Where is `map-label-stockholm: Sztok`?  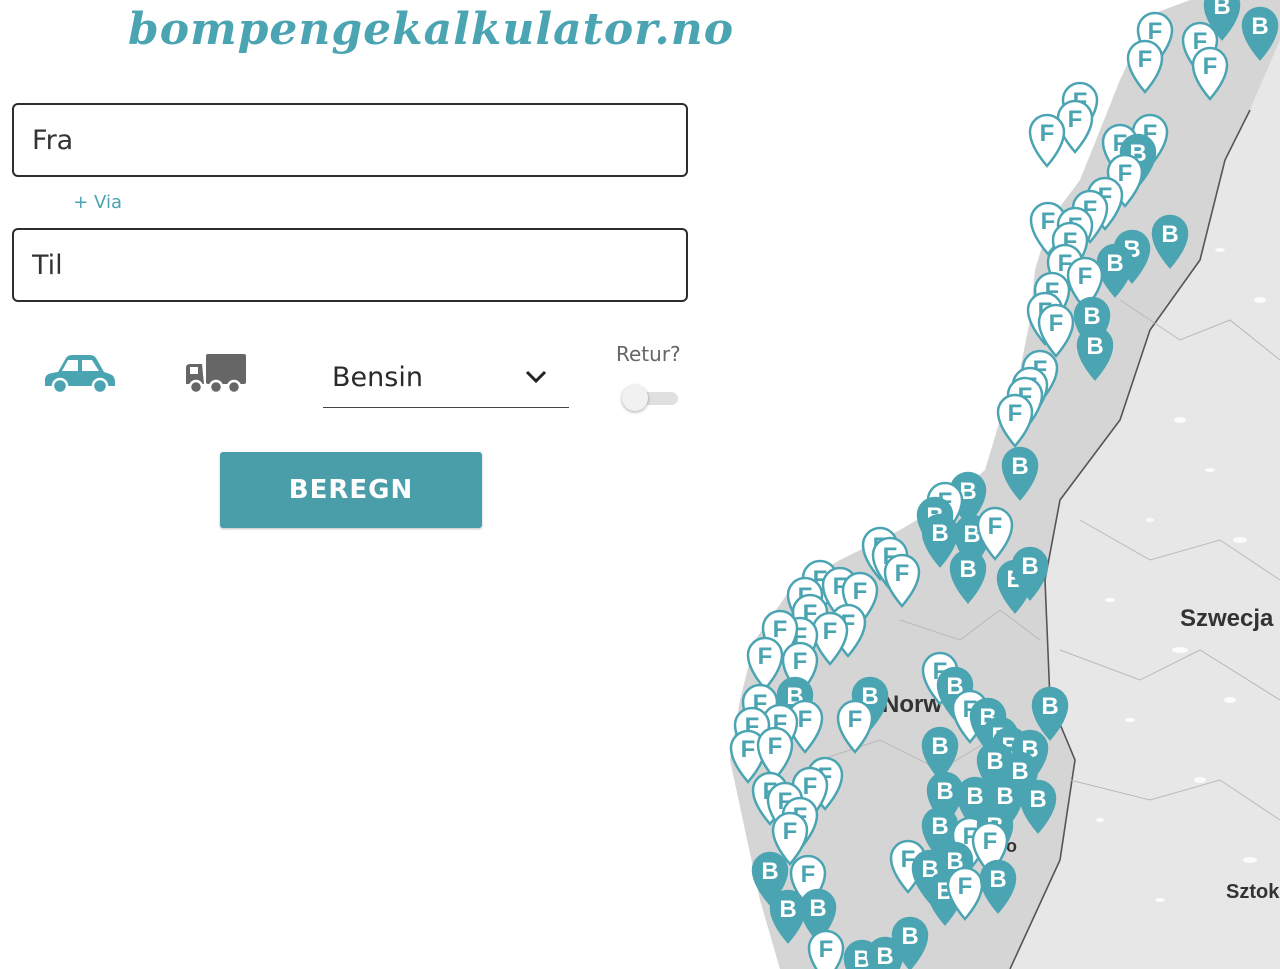
map-label-stockholm: Sztok is located at coordinates (1253, 892).